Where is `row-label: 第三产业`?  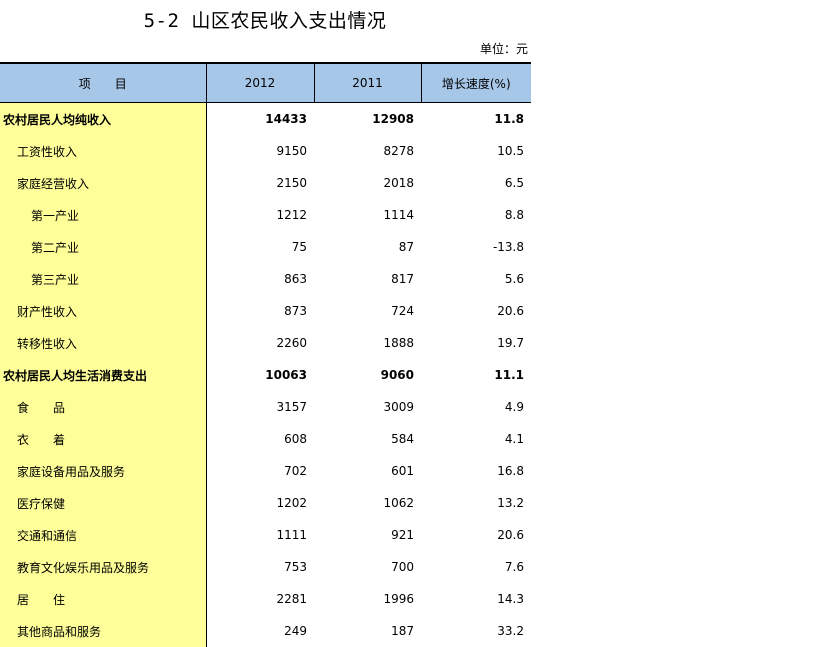
row-label: 第三产业 is located at coordinates (103, 279).